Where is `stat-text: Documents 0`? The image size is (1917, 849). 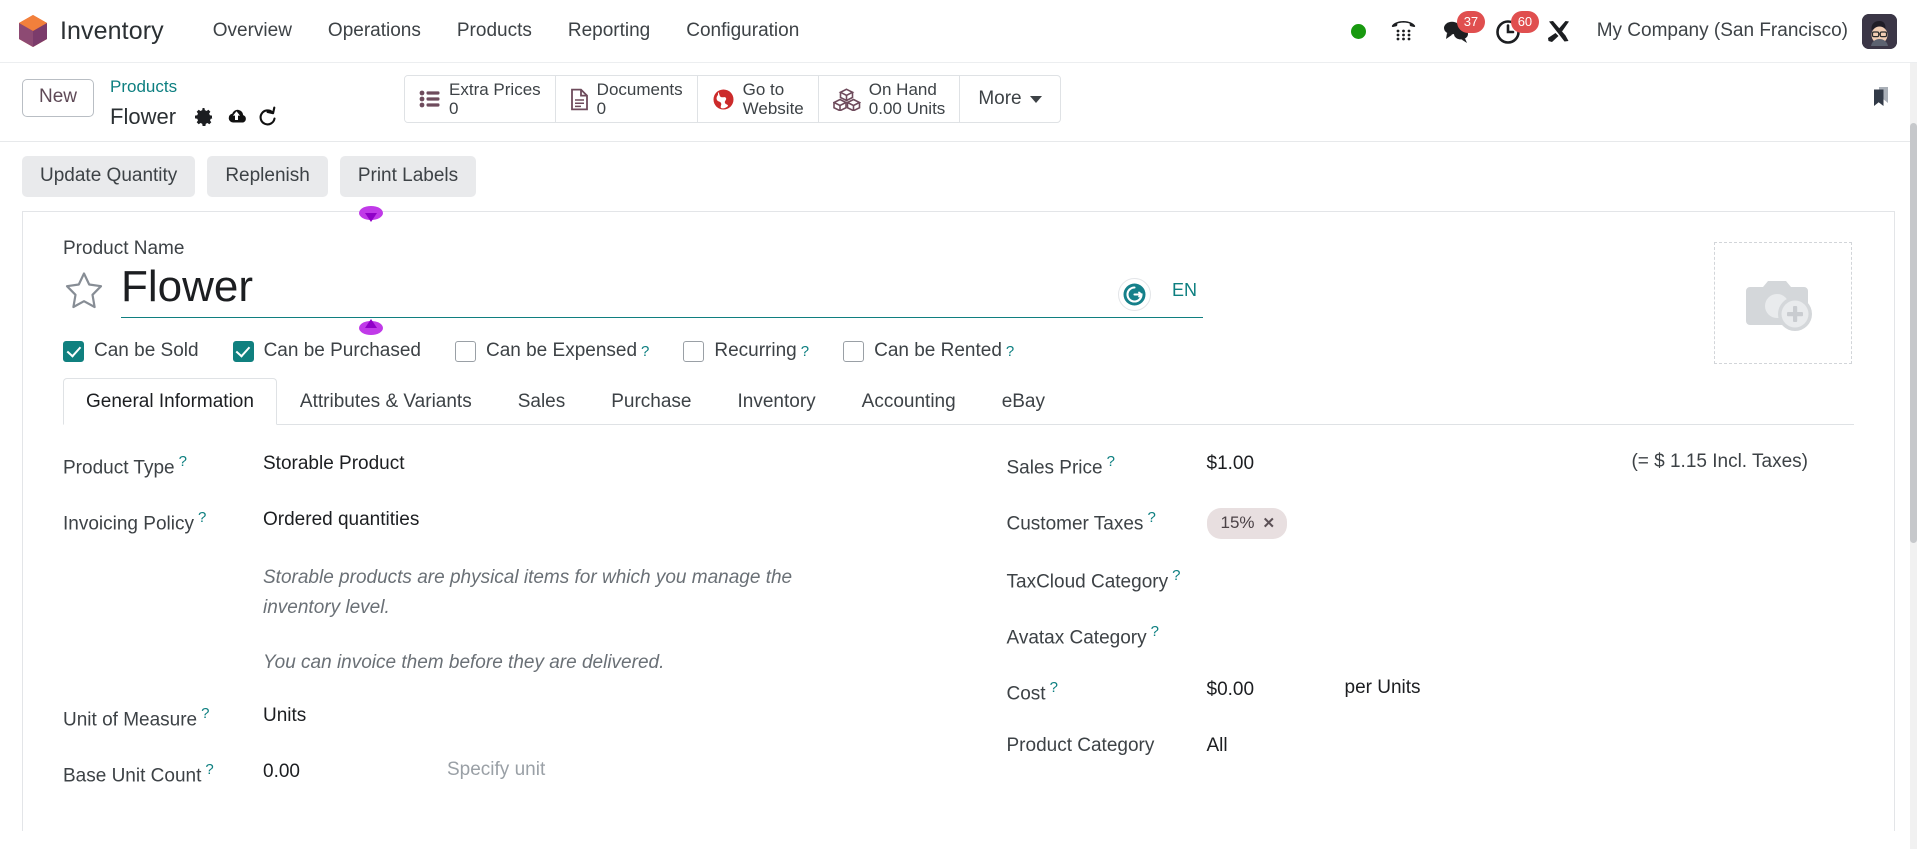 stat-text: Documents 0 is located at coordinates (640, 99).